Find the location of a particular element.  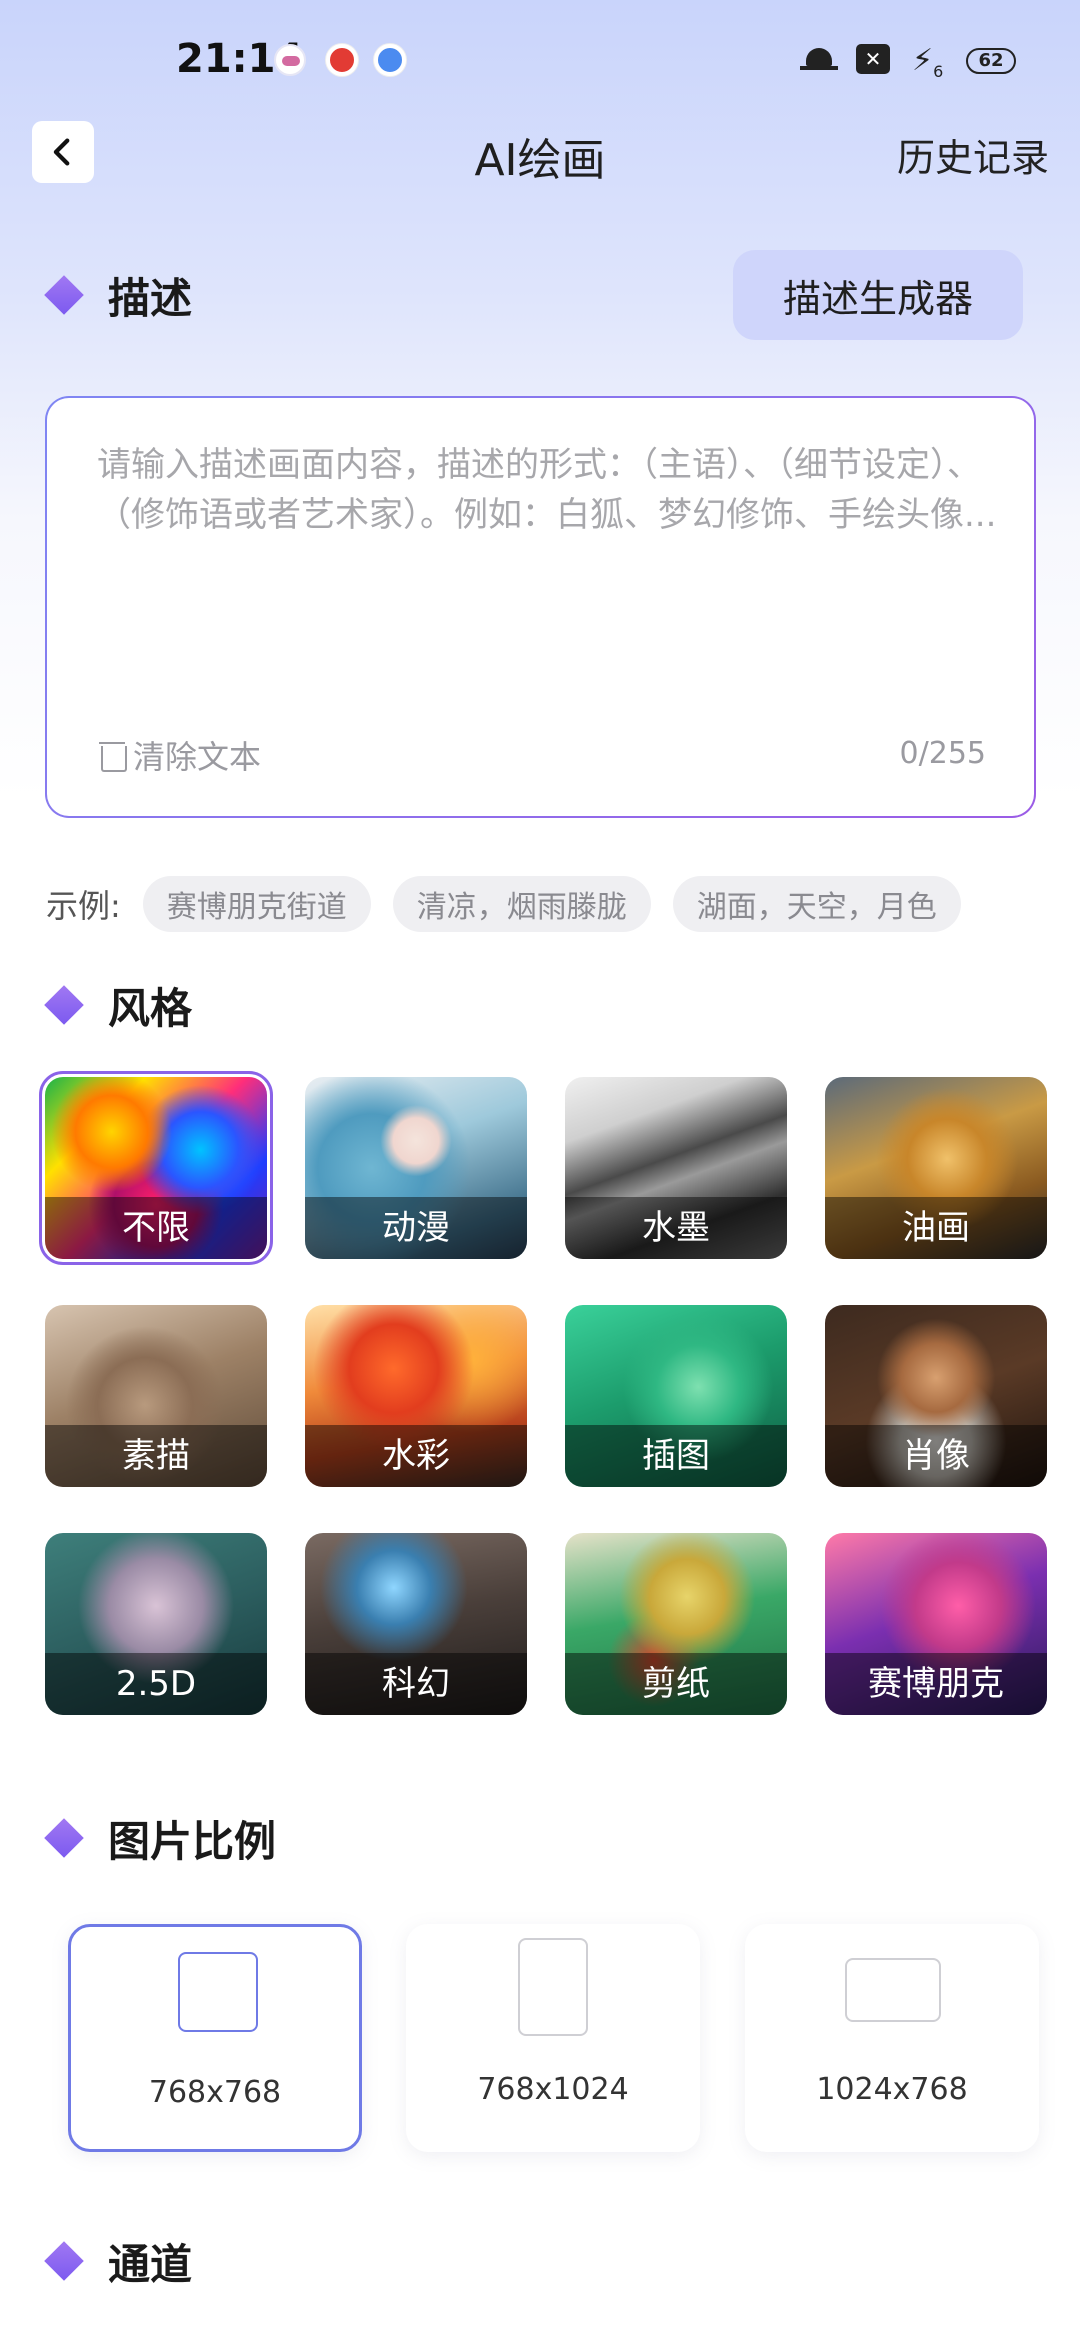

description-section-header: 描述 is located at coordinates (118, 296).